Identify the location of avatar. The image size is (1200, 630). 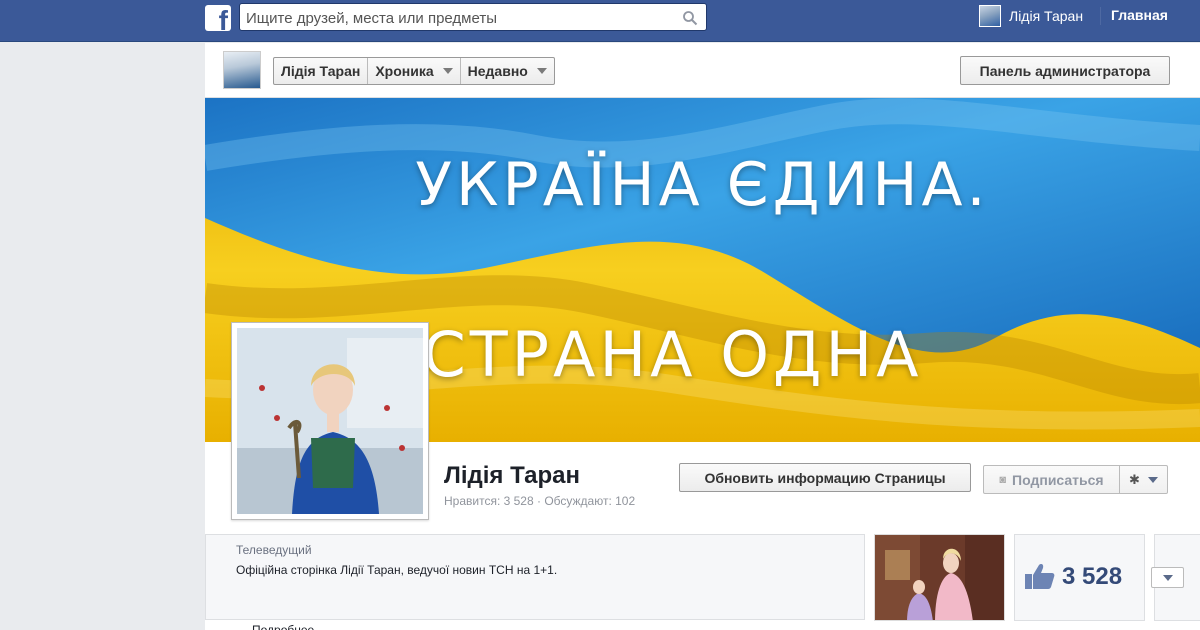
(990, 16).